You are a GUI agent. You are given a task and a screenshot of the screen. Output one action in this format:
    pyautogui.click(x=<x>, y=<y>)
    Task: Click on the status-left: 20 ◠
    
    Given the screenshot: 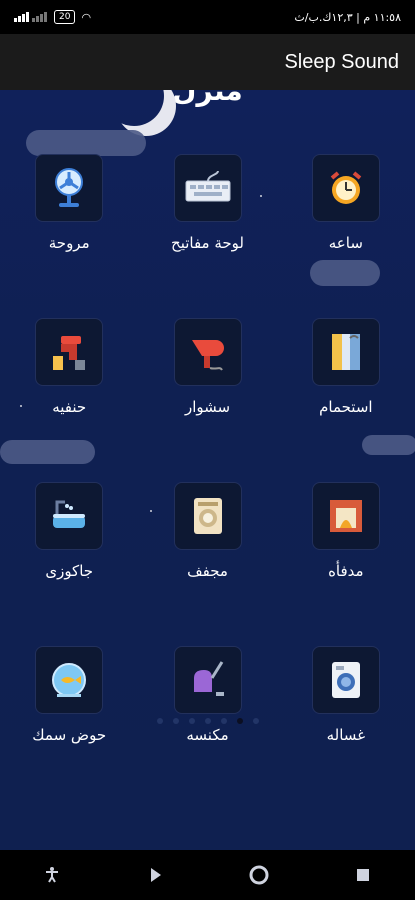 What is the action you would take?
    pyautogui.click(x=52, y=17)
    